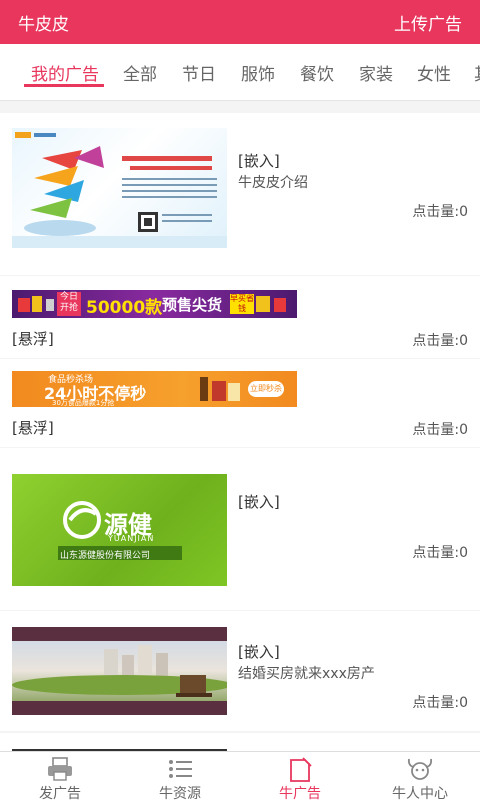  What do you see at coordinates (65, 72) in the screenshot?
I see `tab-my-ads: 我的广告` at bounding box center [65, 72].